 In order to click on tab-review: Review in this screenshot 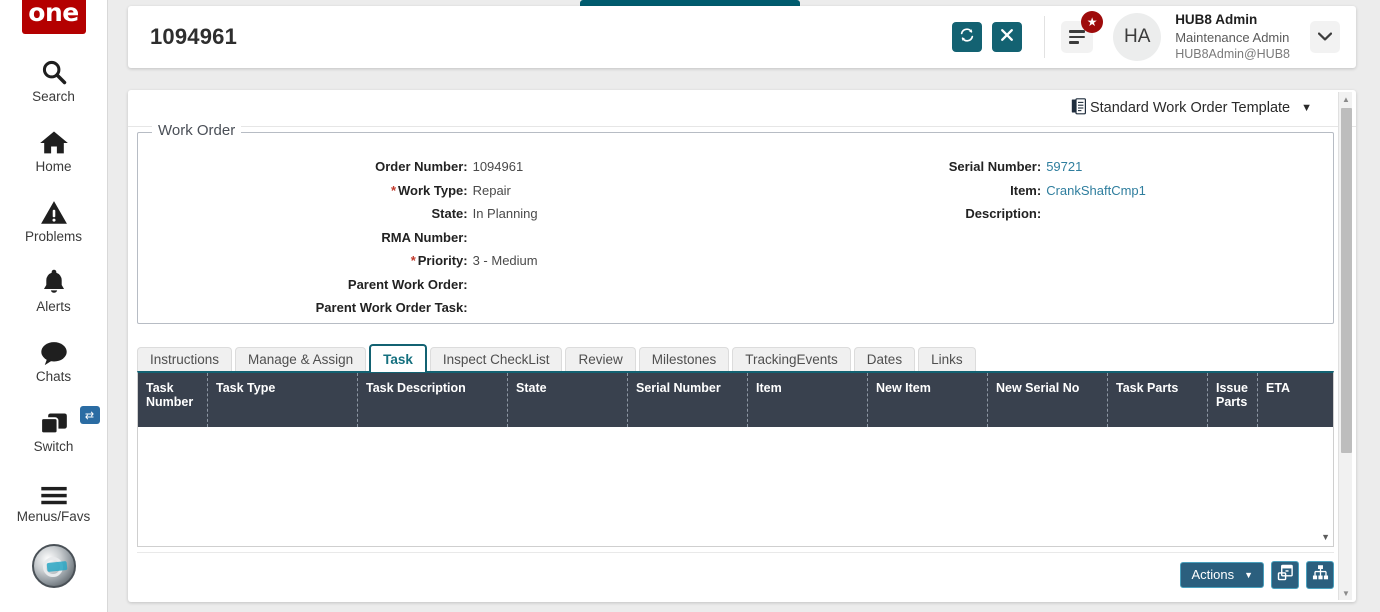, I will do `click(600, 359)`.